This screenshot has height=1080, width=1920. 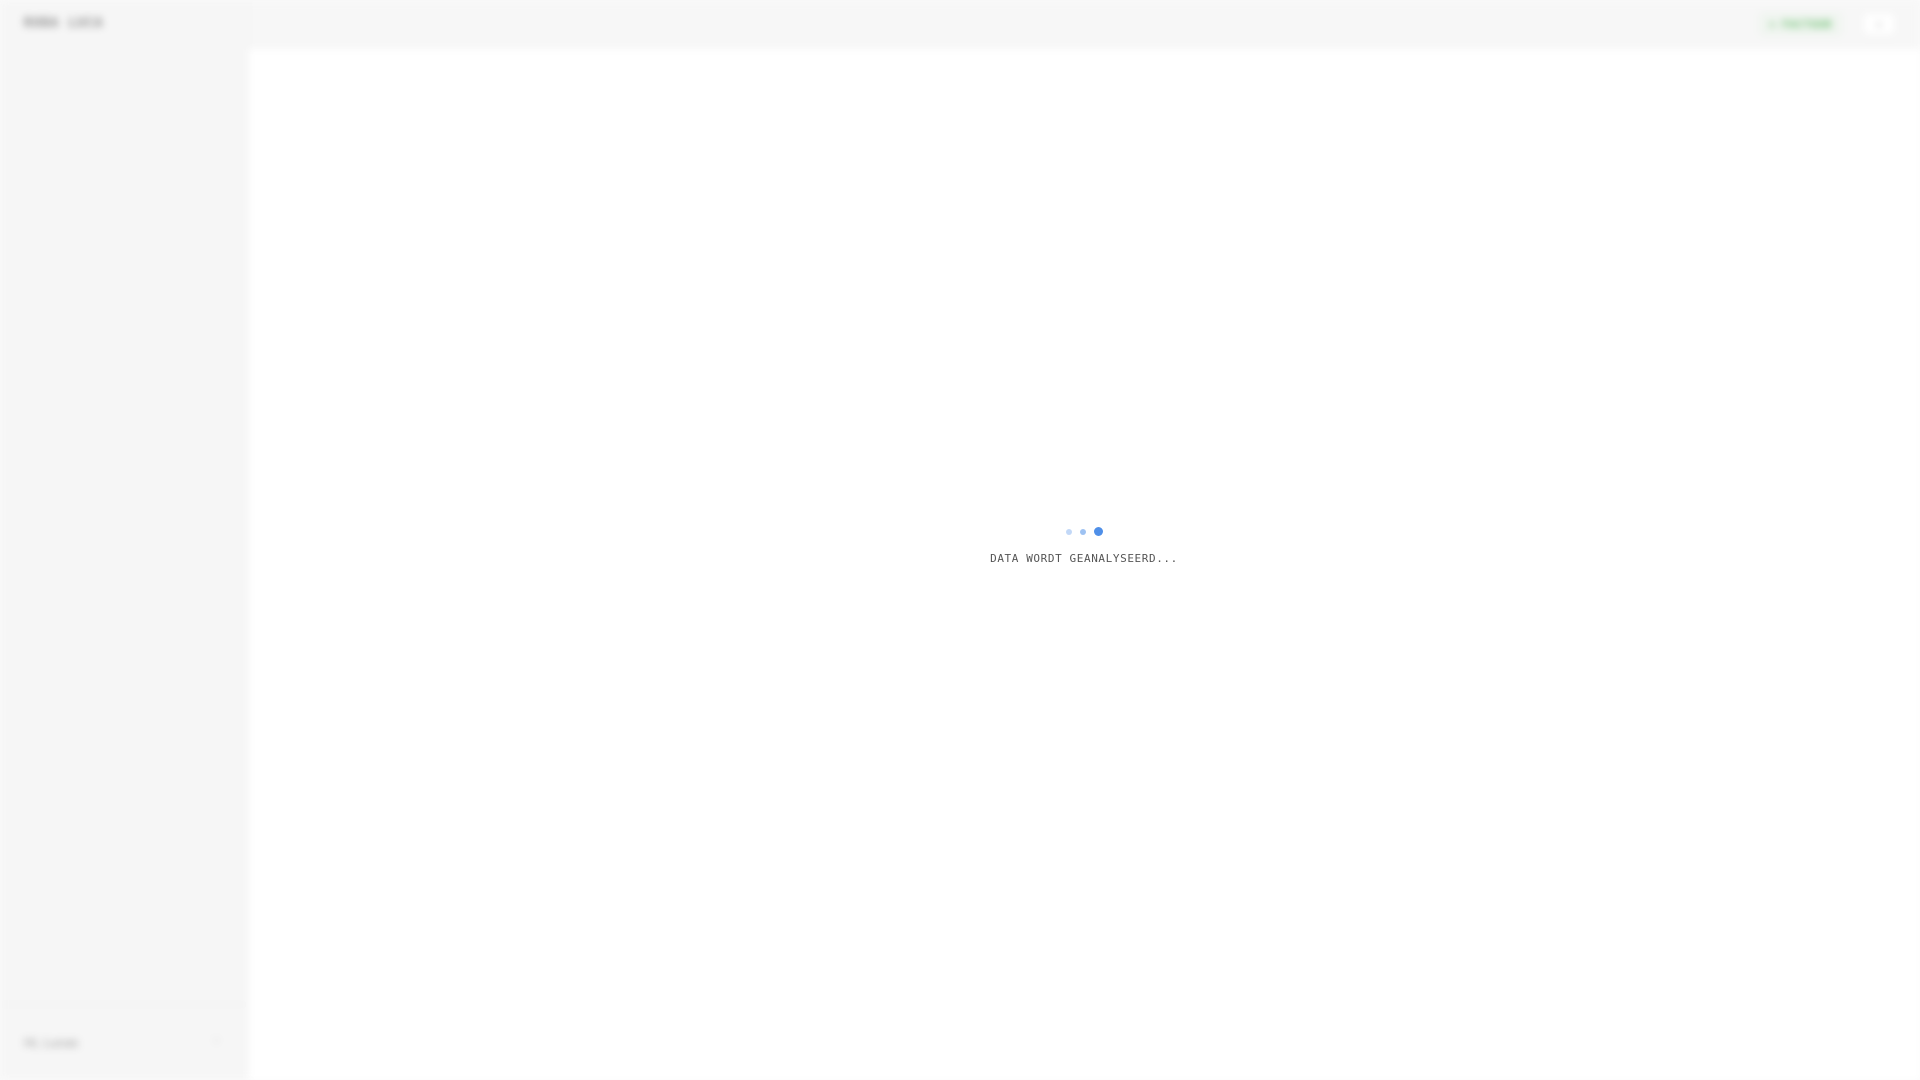 I want to click on sidebar: ROBA LUCA Hi, Lucas ›, so click(x=124, y=540).